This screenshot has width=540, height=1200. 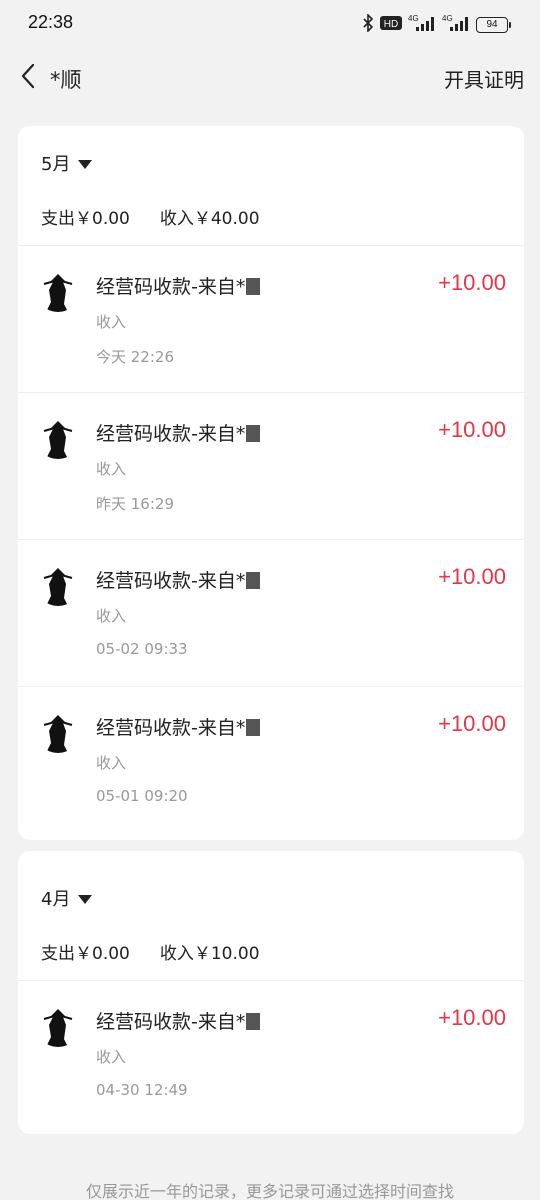 I want to click on hd-badge-icon: HD, so click(x=391, y=25).